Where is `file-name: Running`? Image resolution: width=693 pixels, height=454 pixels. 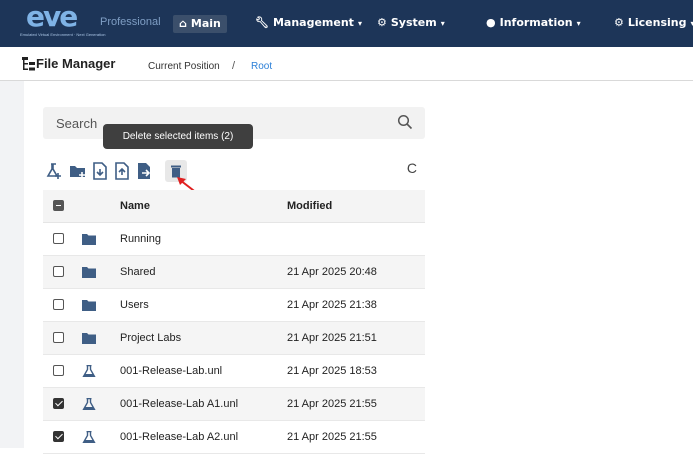
file-name: Running is located at coordinates (140, 239).